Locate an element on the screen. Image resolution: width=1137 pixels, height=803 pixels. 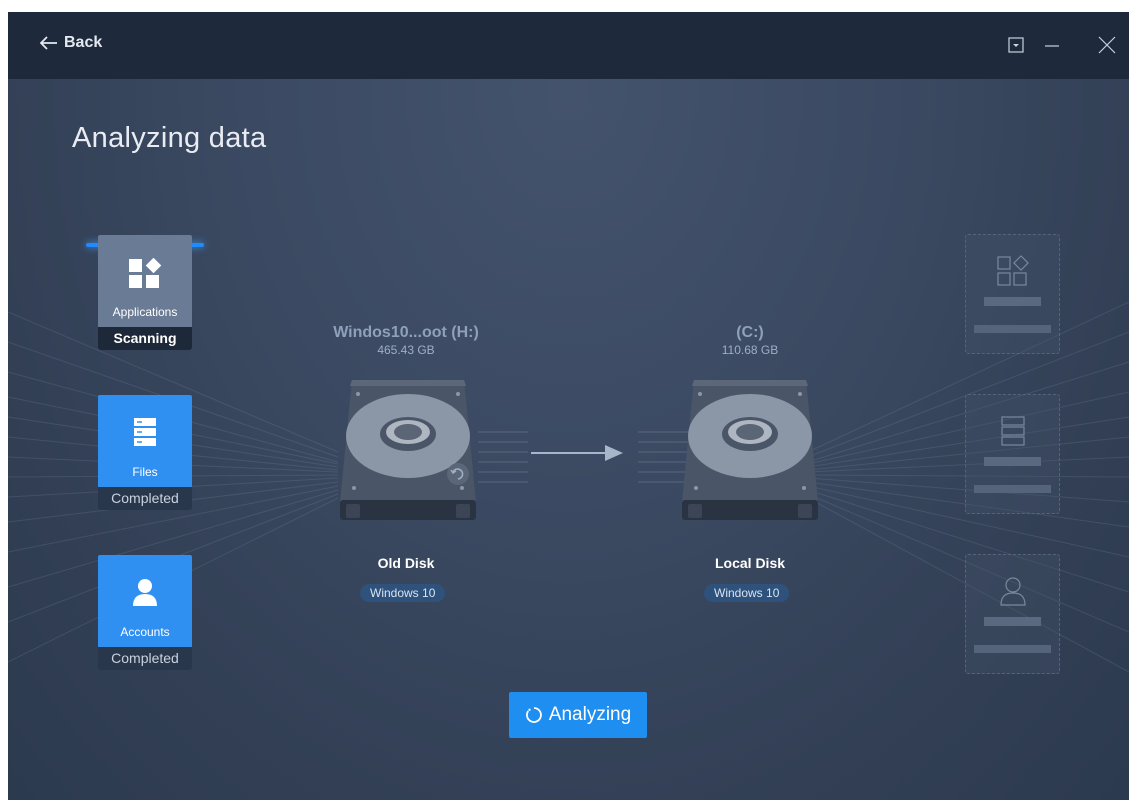
arrow-right-icon is located at coordinates (577, 453).